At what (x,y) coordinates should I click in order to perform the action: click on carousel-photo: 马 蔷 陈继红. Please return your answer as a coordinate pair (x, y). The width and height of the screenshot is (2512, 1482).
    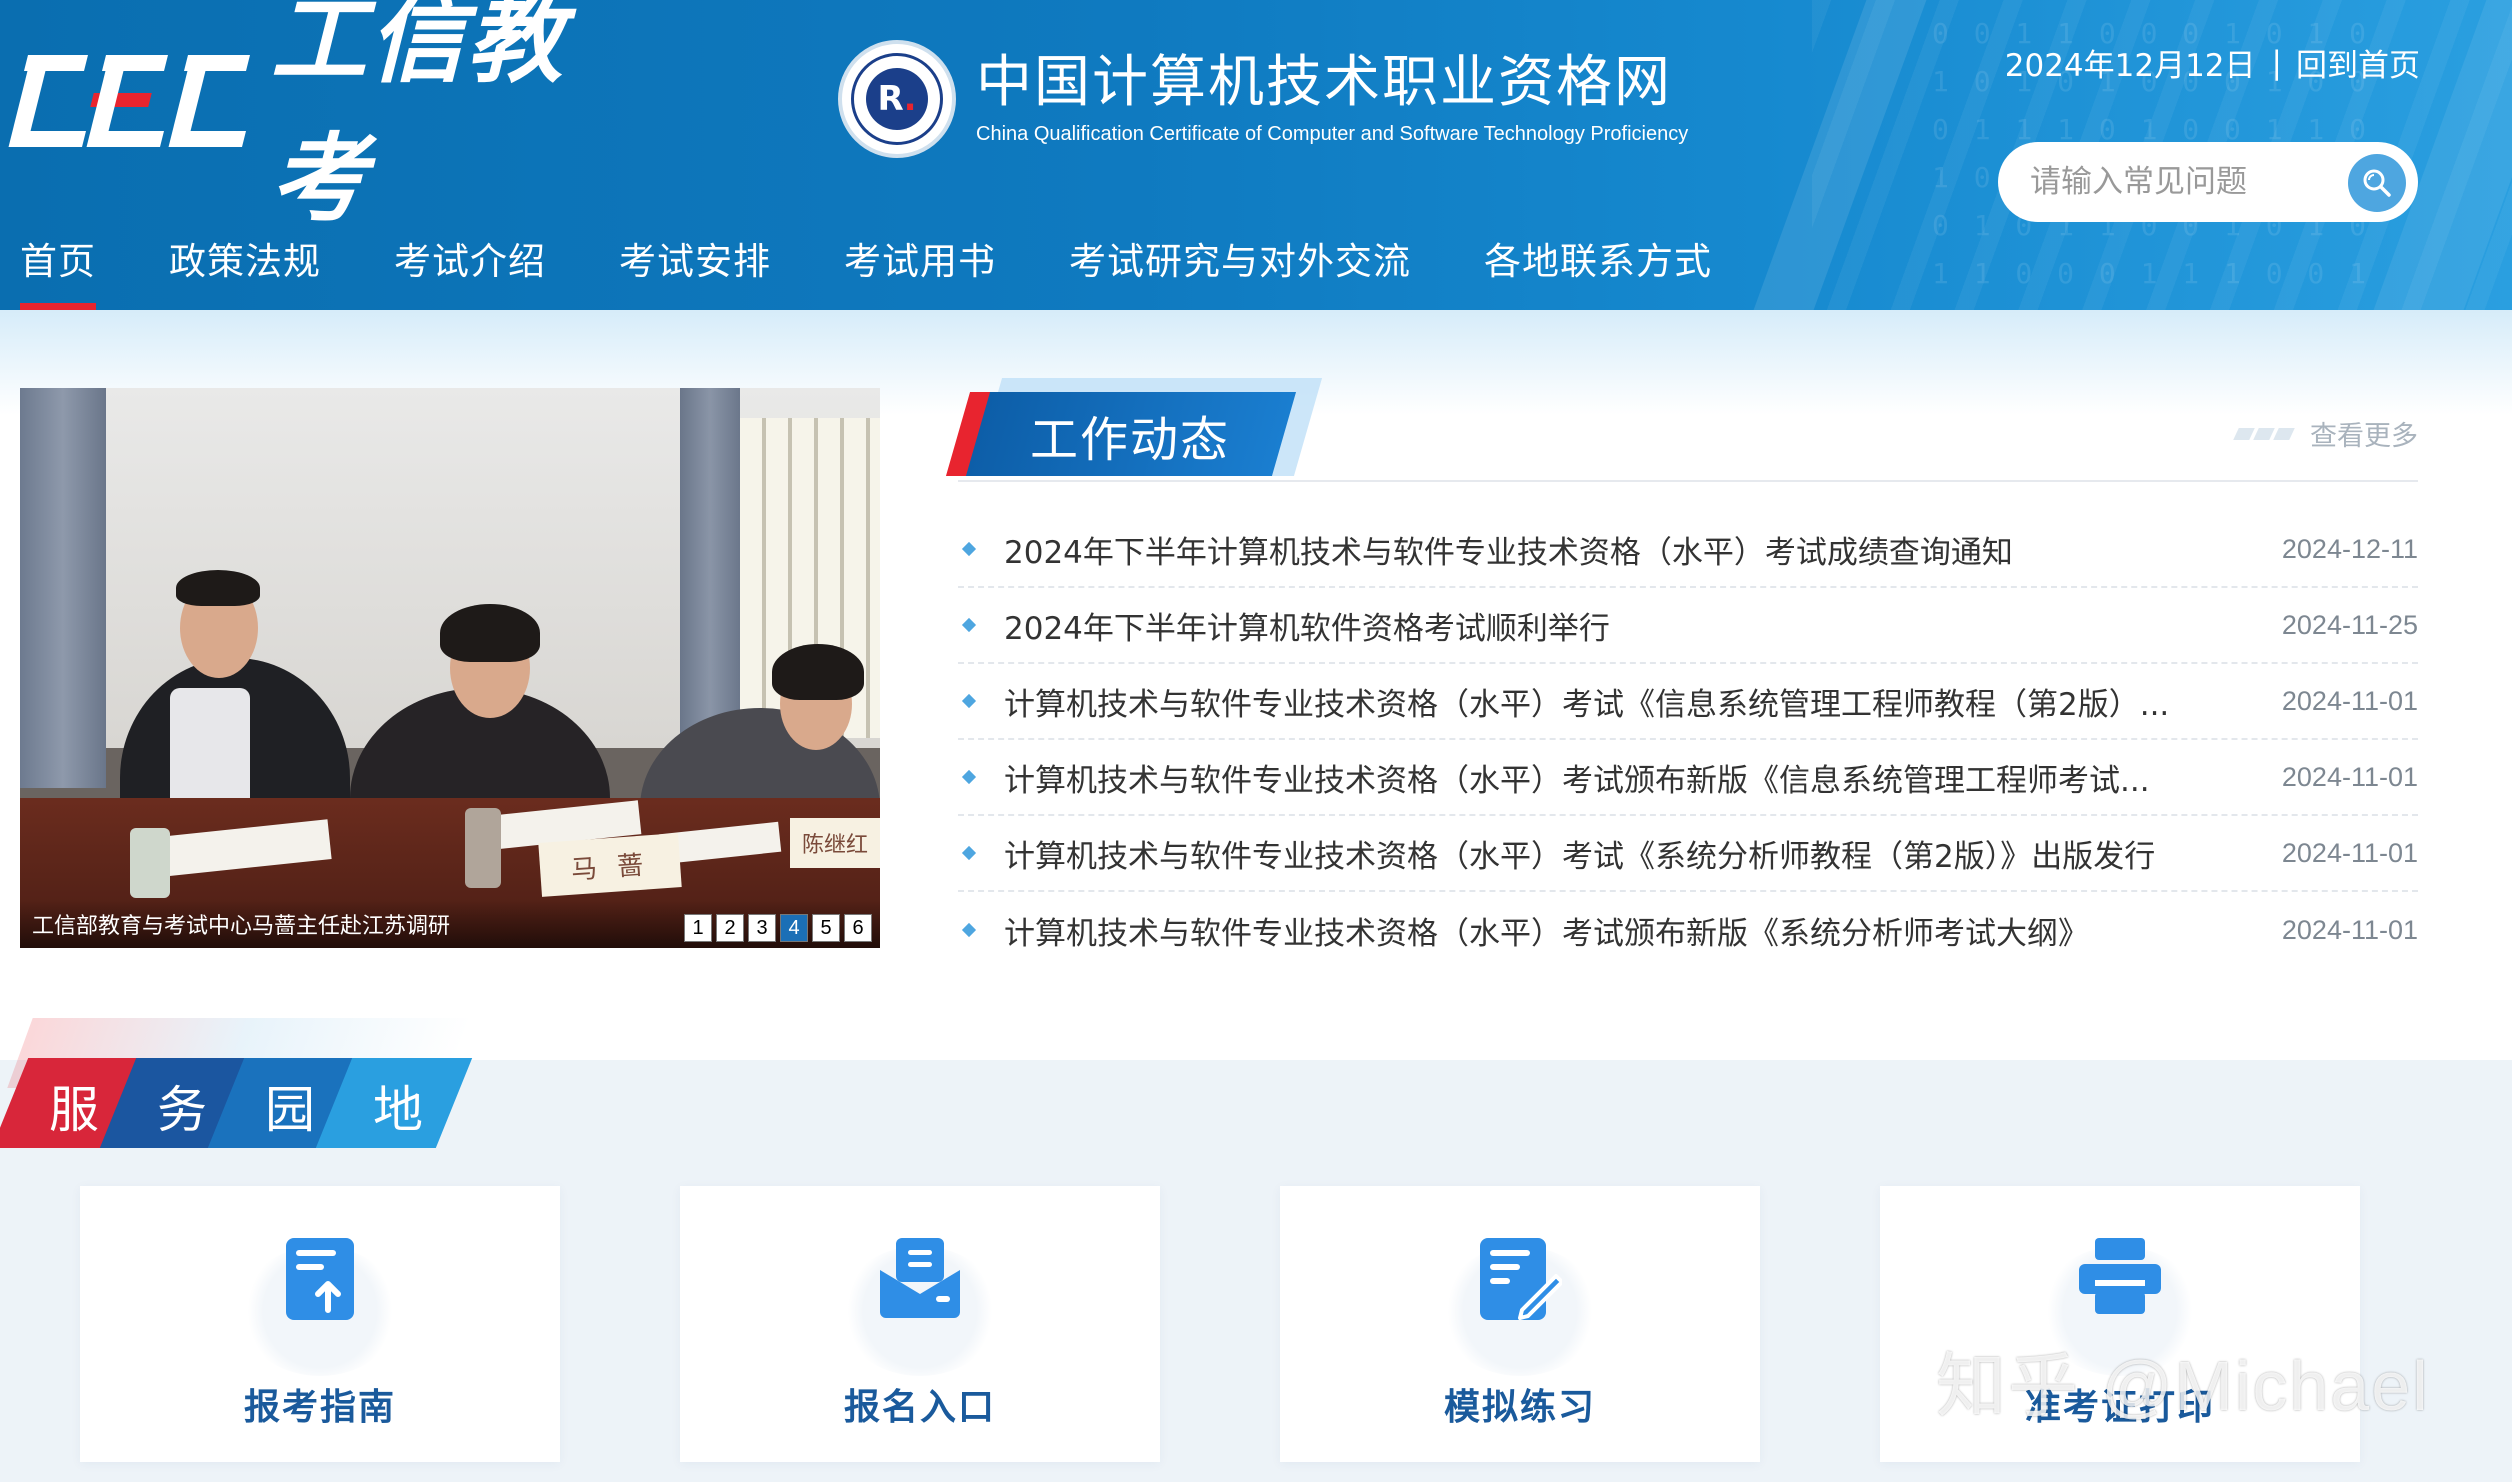
    Looking at the image, I should click on (450, 668).